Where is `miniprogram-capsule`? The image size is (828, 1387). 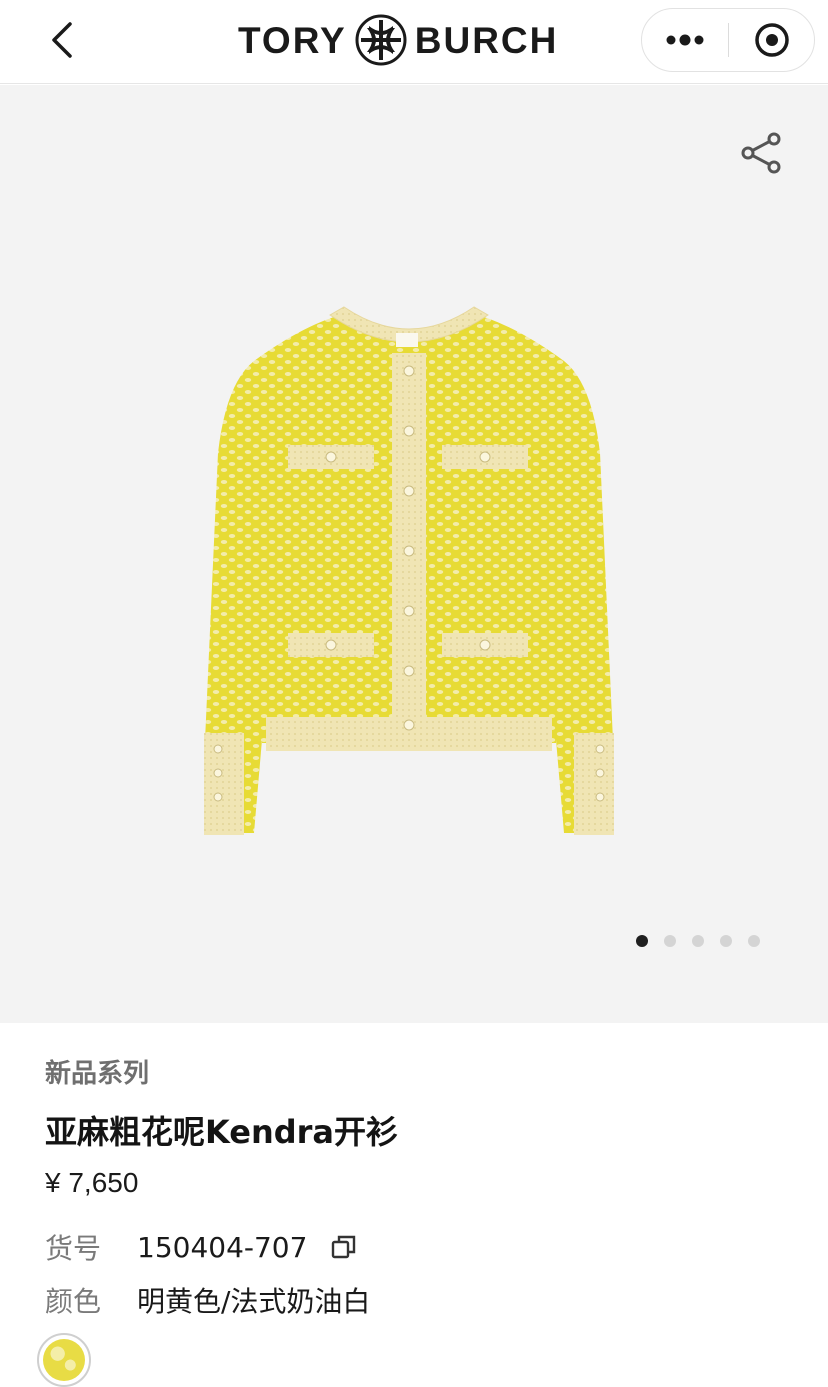
miniprogram-capsule is located at coordinates (728, 40).